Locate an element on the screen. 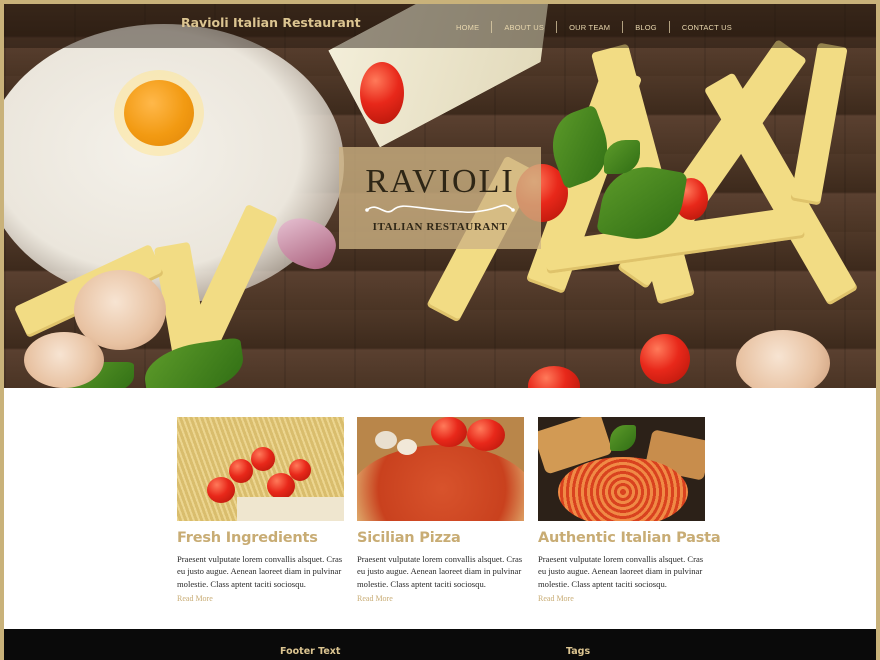 Image resolution: width=880 pixels, height=660 pixels. fresh-ingredients-image is located at coordinates (260, 469).